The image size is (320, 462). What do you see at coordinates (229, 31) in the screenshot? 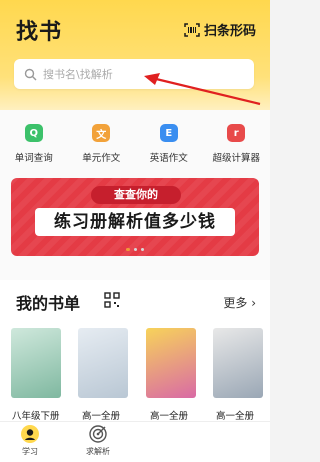
I see `scan-barcode-label: 扫条形码` at bounding box center [229, 31].